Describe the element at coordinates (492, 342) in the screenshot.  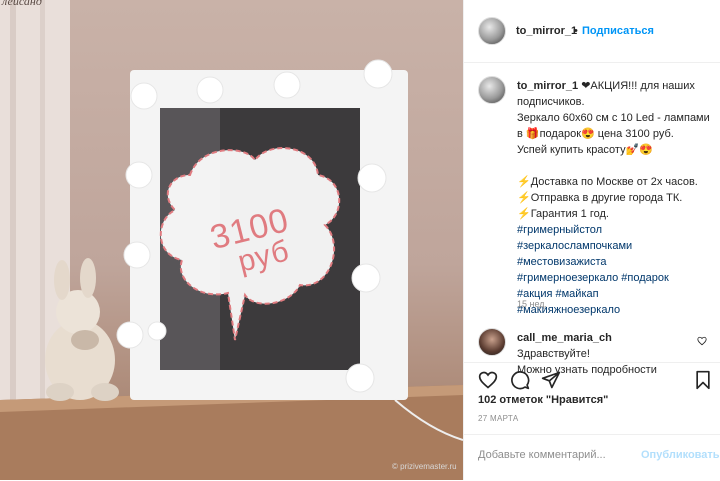
I see `comment-avatar` at that location.